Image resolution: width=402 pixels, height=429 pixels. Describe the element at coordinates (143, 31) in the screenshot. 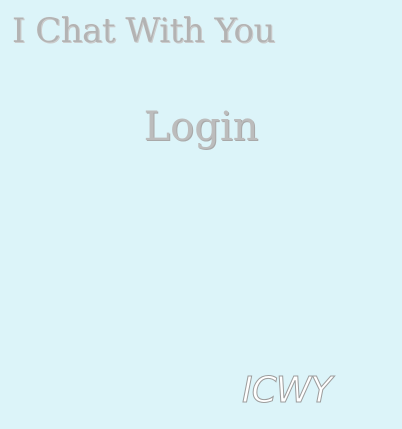

I see `app-title: I Chat With You` at that location.